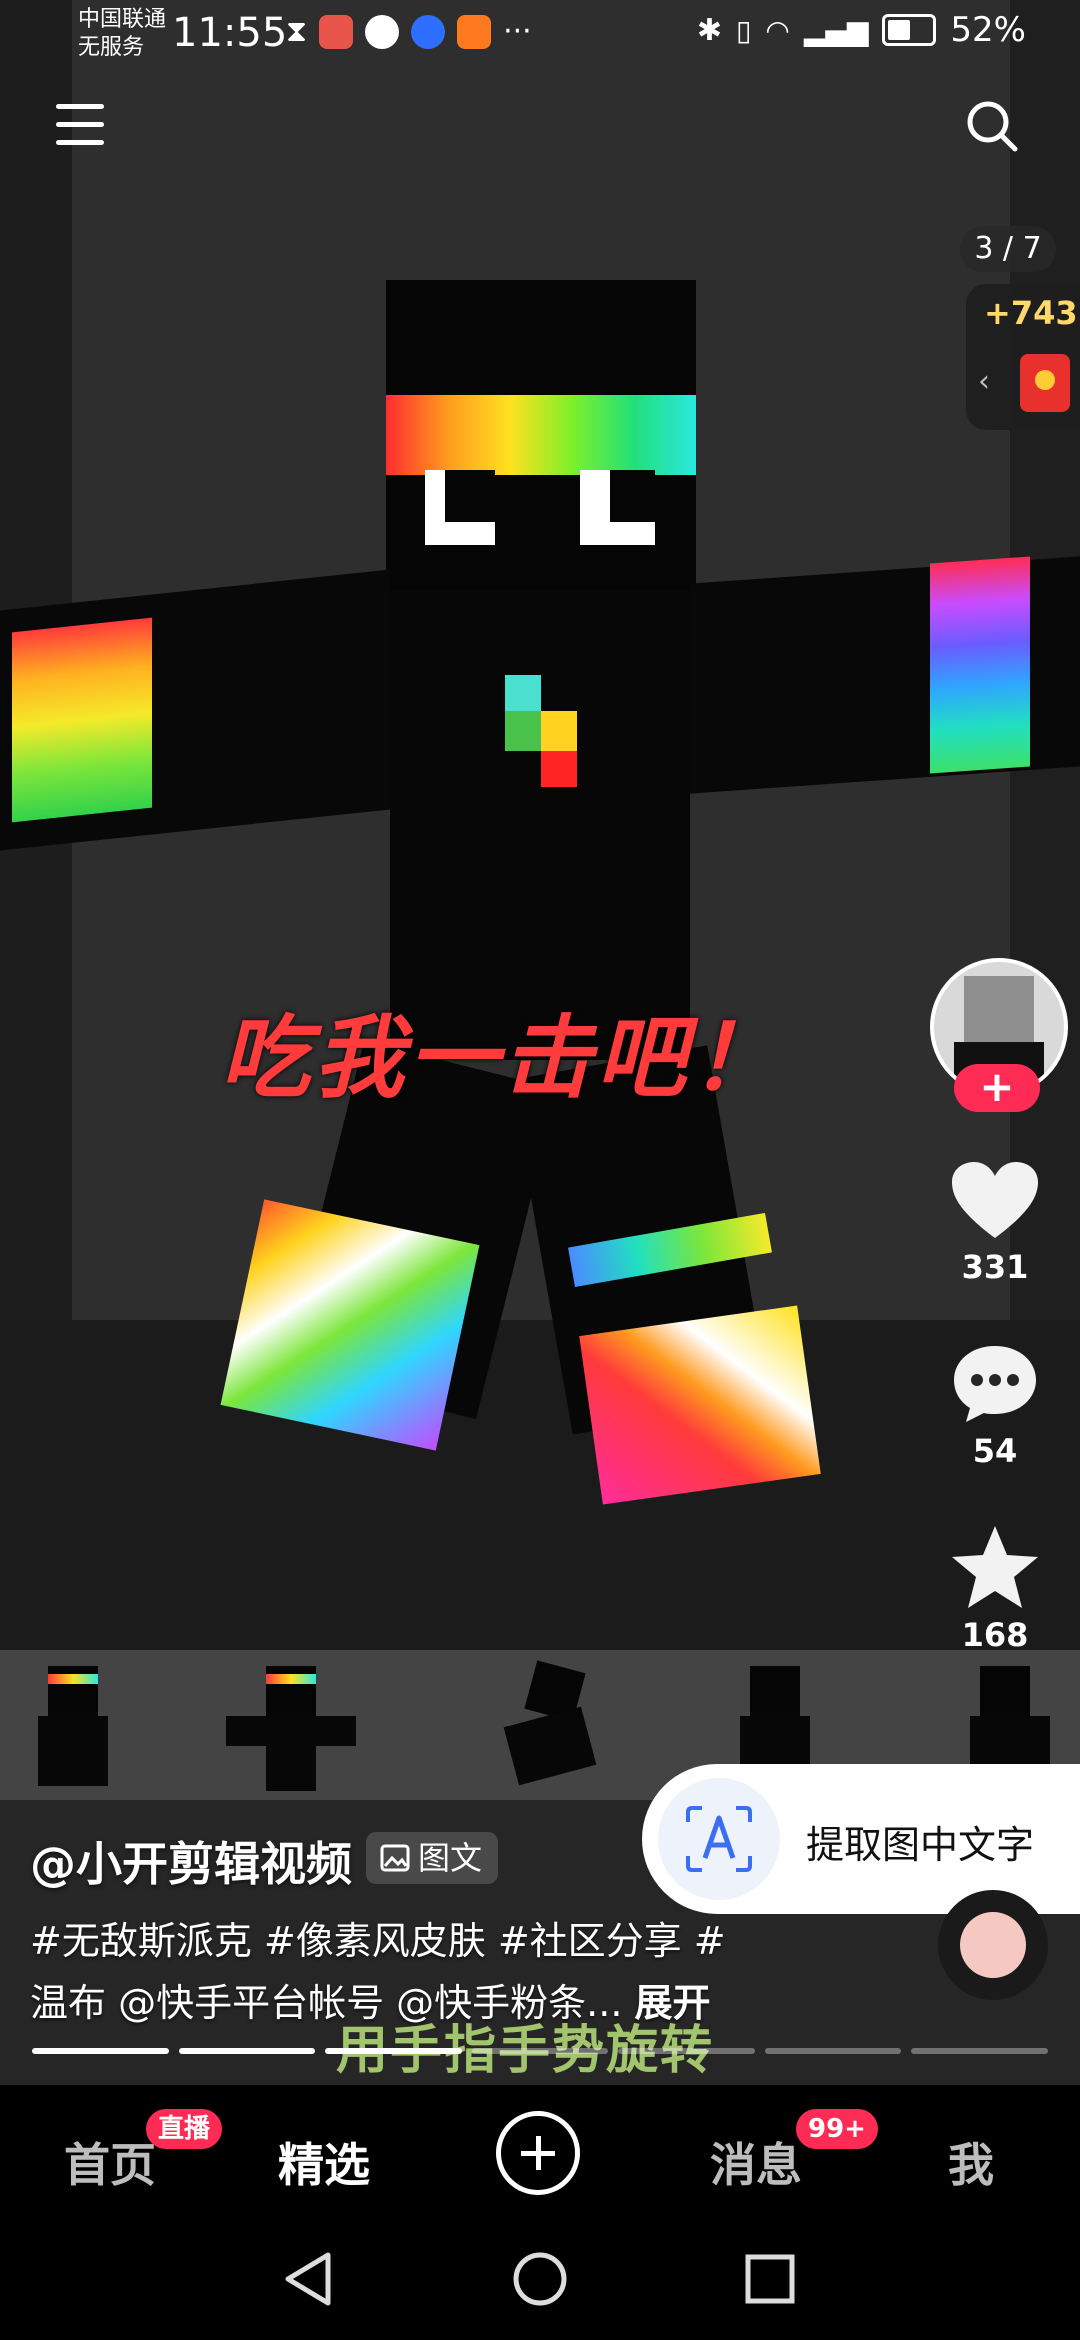 The height and width of the screenshot is (2340, 1080). Describe the element at coordinates (382, 31) in the screenshot. I see `wechat-icon` at that location.